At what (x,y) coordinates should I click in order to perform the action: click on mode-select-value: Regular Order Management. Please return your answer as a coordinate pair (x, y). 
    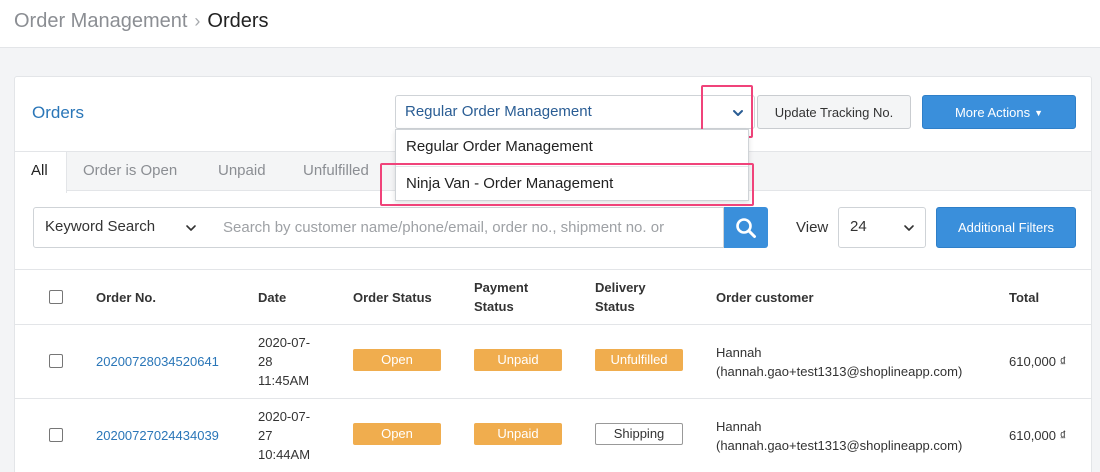
    Looking at the image, I should click on (498, 111).